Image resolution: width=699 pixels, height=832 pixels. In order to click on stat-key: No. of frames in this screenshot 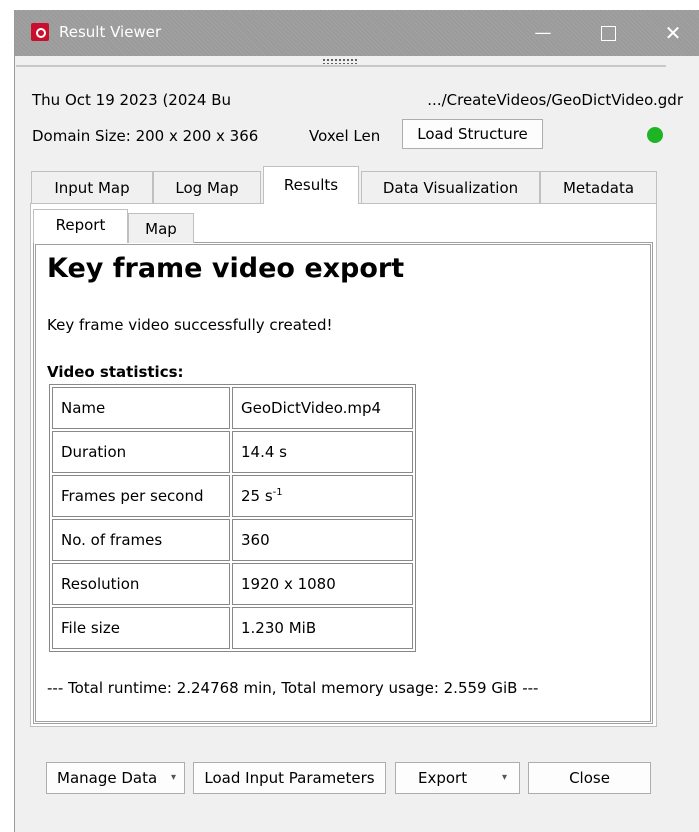, I will do `click(141, 540)`.